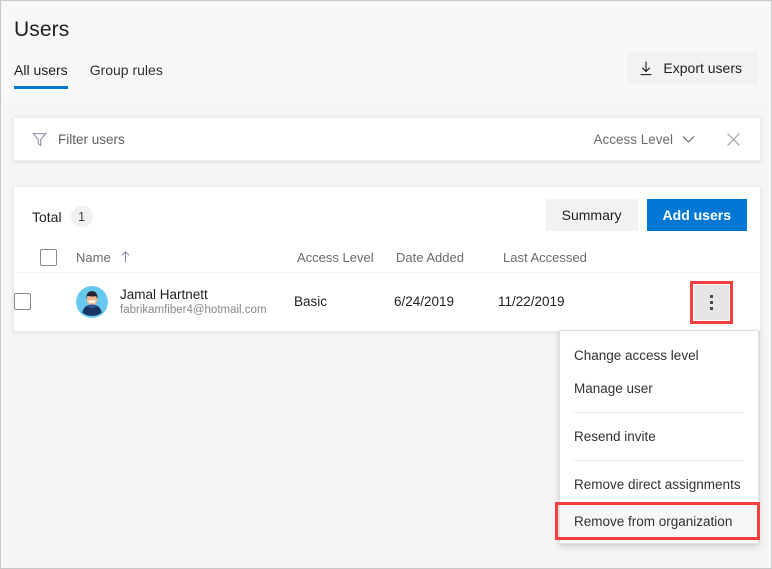 The image size is (772, 569). I want to click on download-icon, so click(646, 68).